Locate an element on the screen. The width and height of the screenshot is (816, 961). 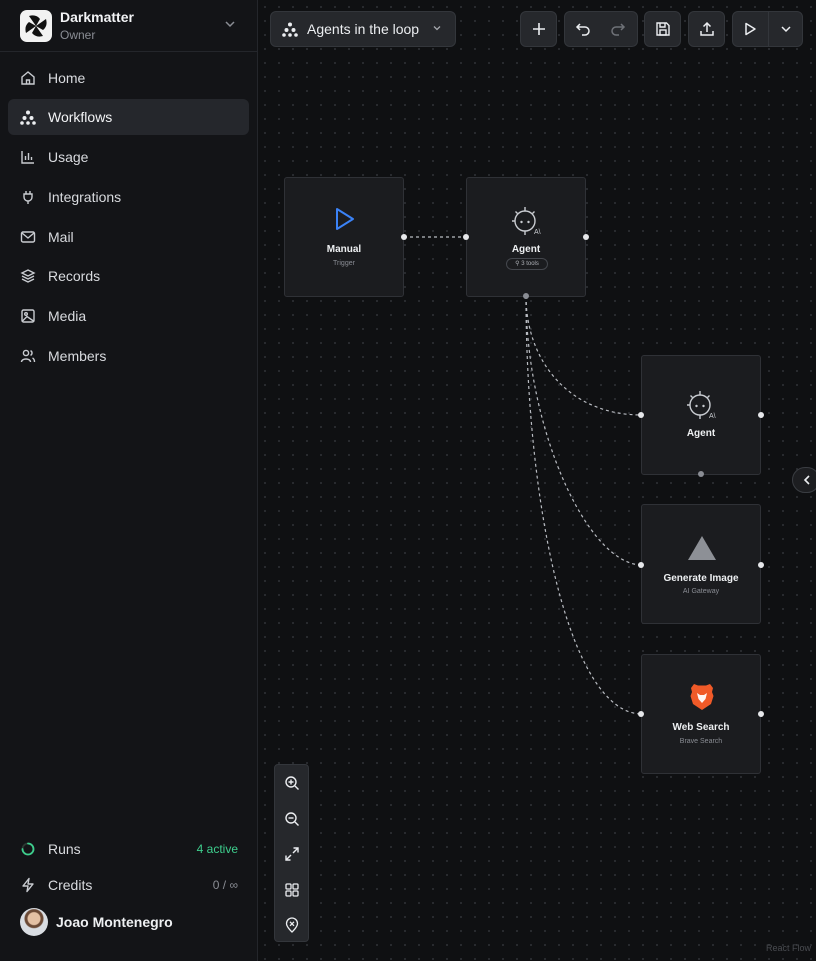
node-subtitle: Brave Search is located at coordinates (701, 741).